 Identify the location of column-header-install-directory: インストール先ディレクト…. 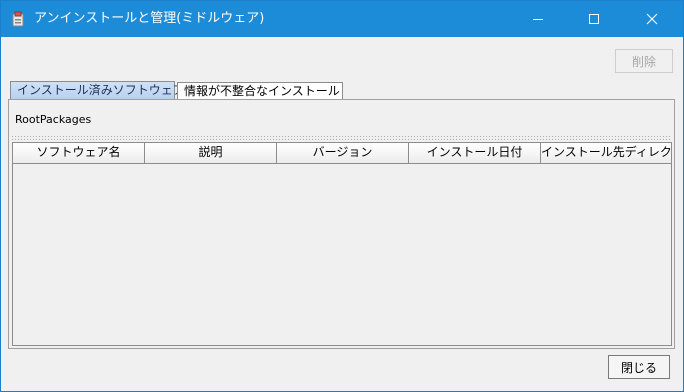
(606, 153).